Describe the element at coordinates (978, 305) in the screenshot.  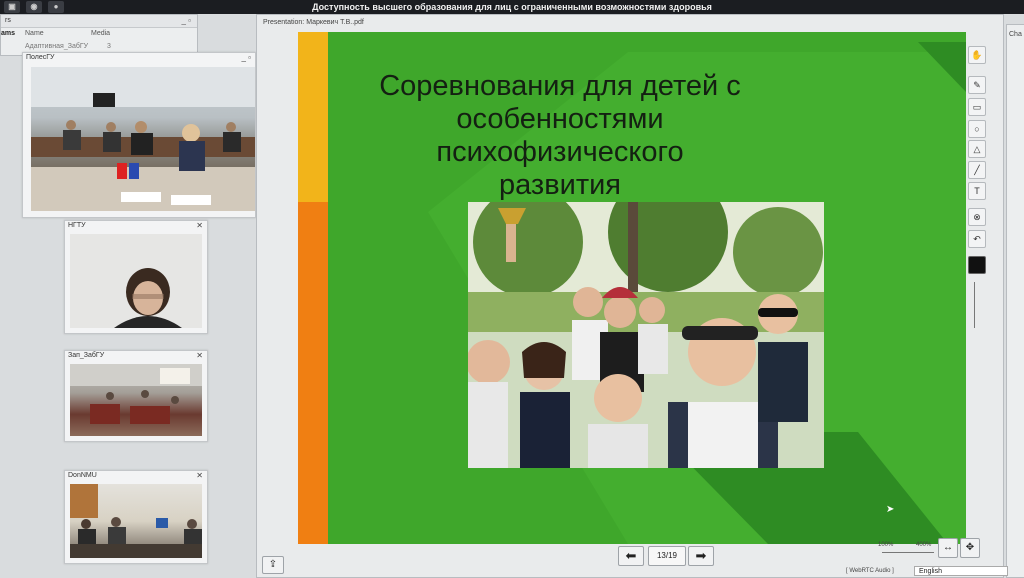
I see `thickness-slider-icon` at that location.